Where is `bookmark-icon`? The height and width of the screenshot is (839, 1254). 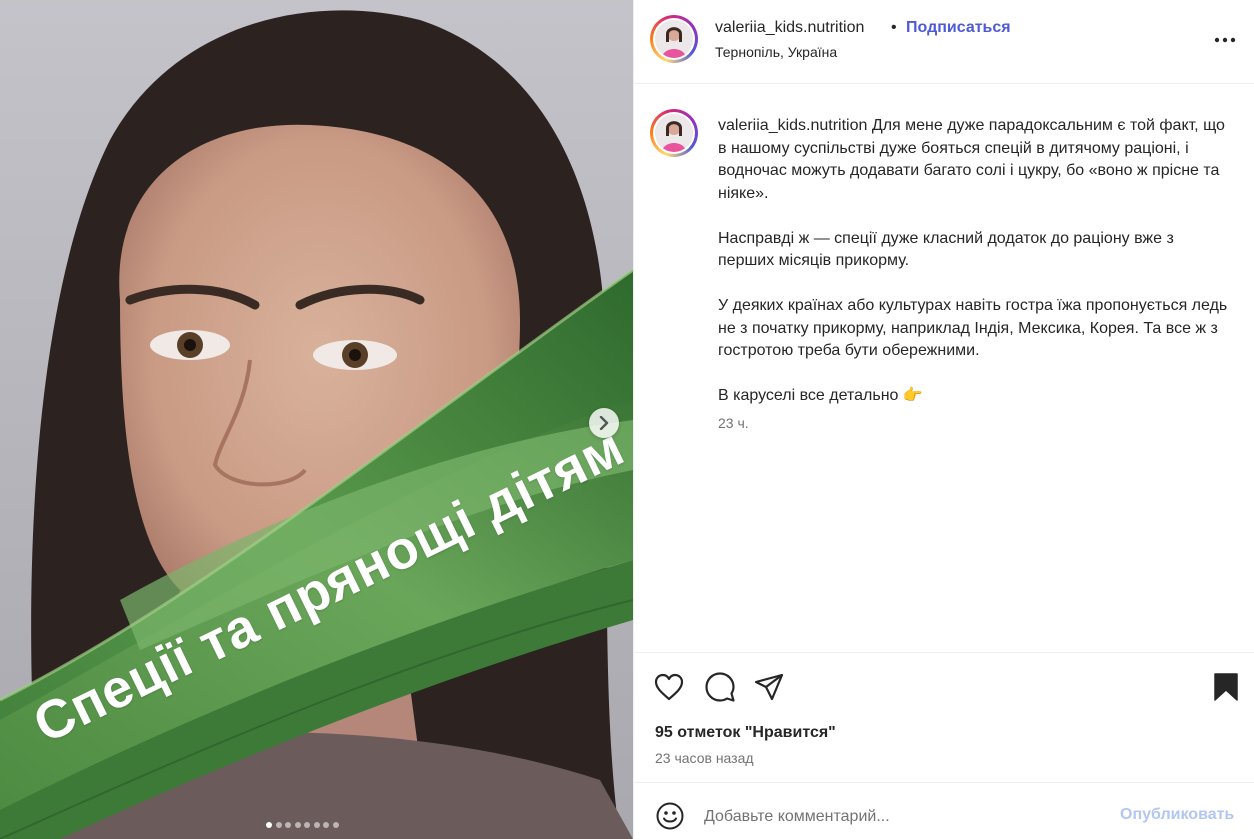 bookmark-icon is located at coordinates (1226, 687).